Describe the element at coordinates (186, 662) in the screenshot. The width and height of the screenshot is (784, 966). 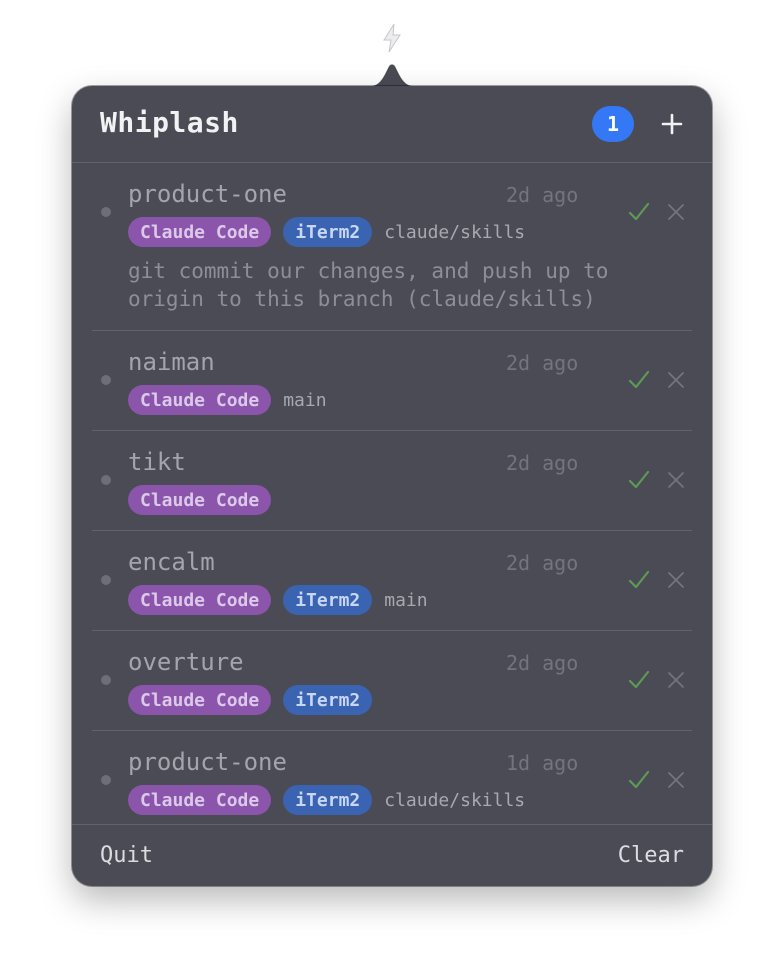
I see `session-name: overture` at that location.